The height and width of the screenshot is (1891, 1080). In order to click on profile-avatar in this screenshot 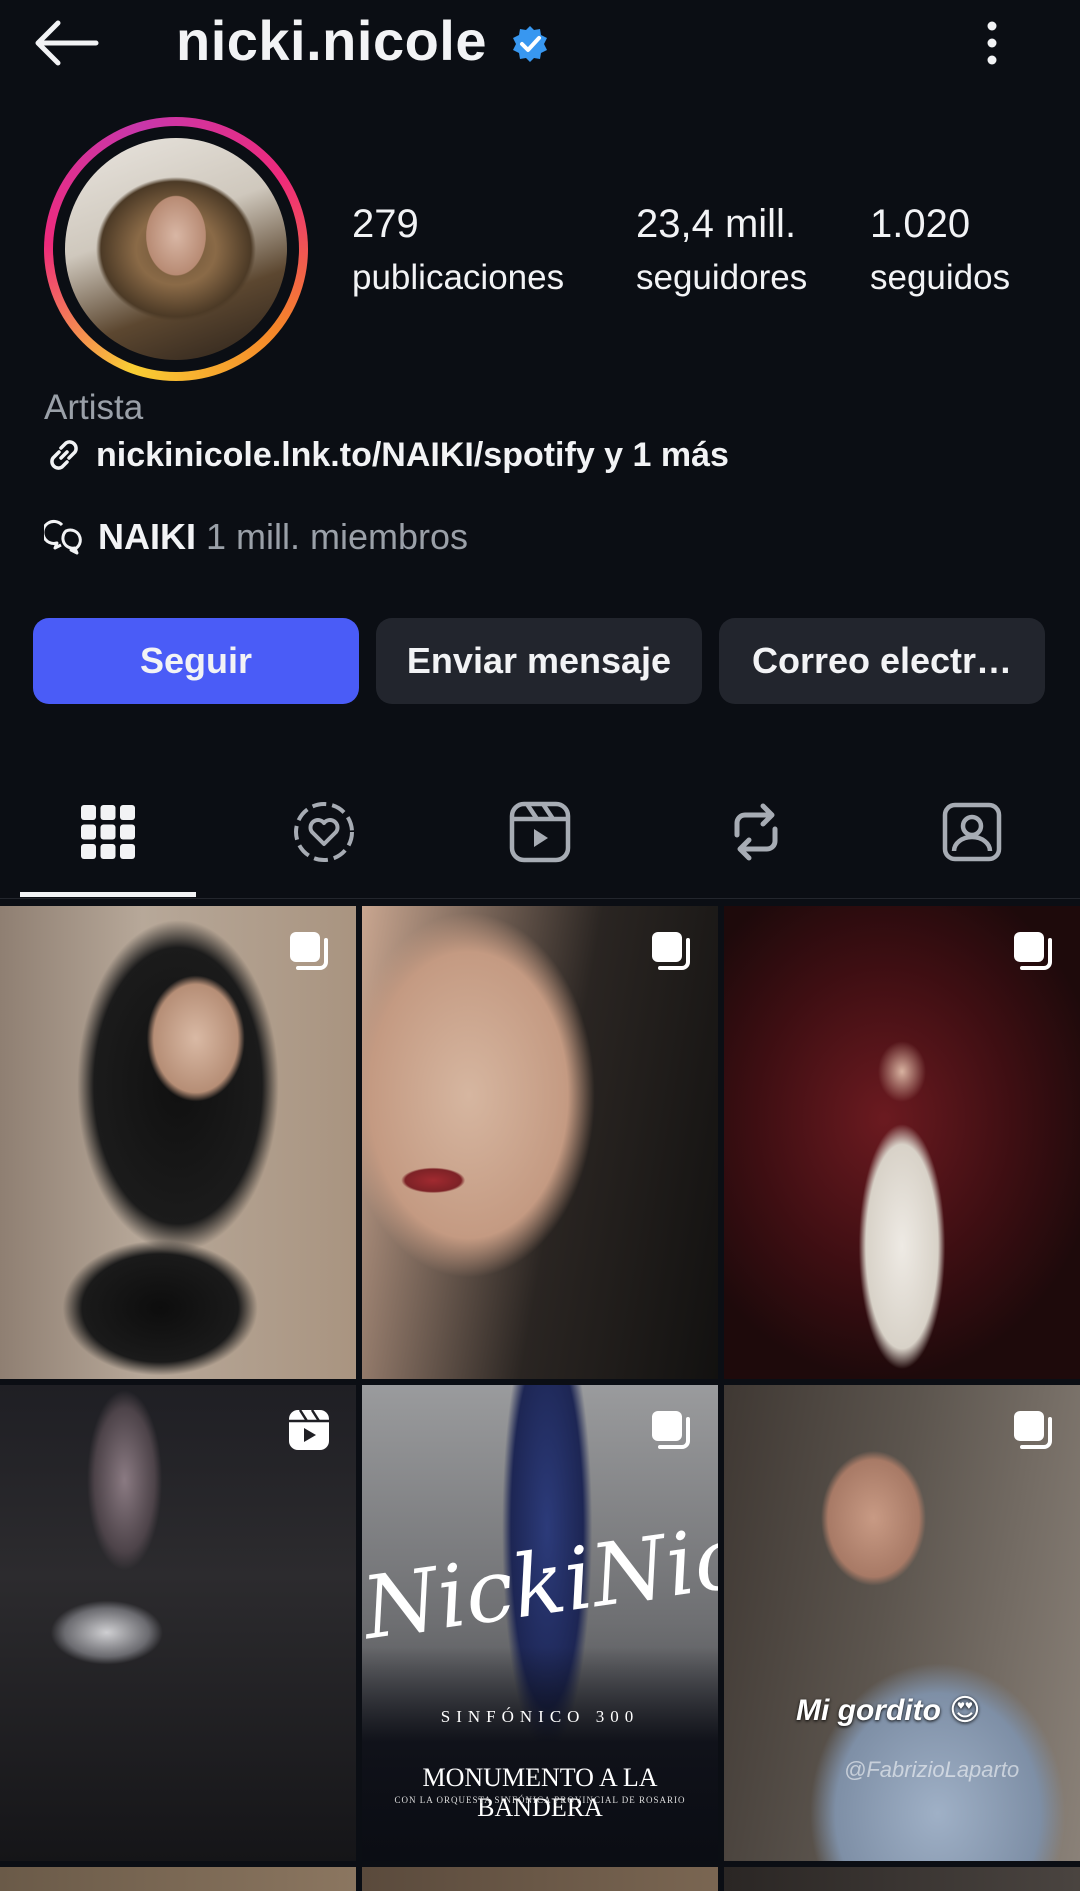, I will do `click(176, 249)`.